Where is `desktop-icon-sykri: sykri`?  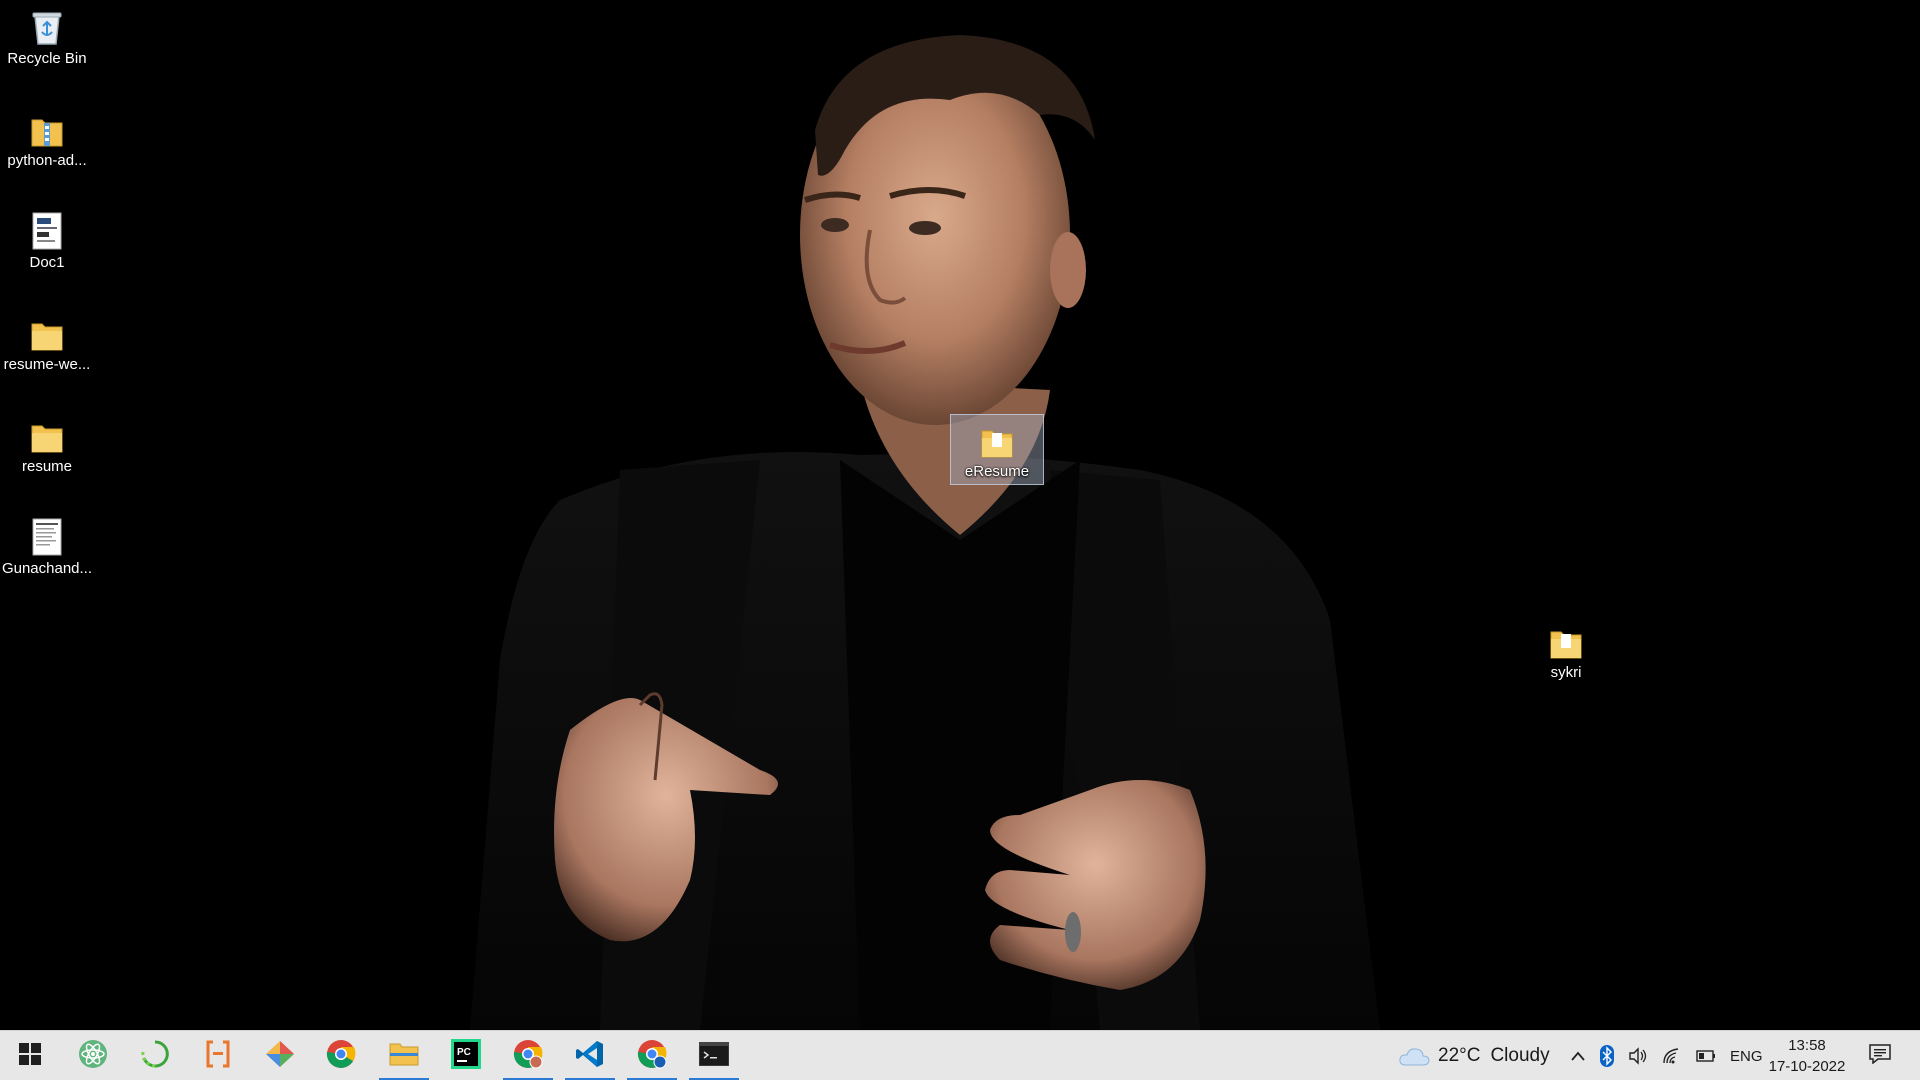
desktop-icon-sykri: sykri is located at coordinates (1566, 651).